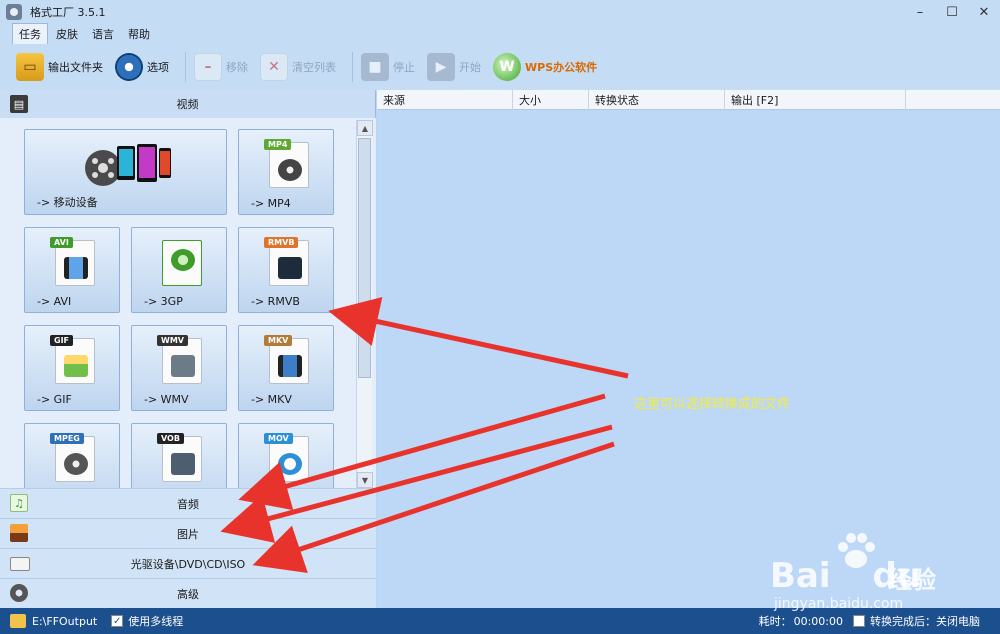 Image resolution: width=1000 pixels, height=634 pixels. What do you see at coordinates (19, 533) in the screenshot?
I see `picture-icon` at bounding box center [19, 533].